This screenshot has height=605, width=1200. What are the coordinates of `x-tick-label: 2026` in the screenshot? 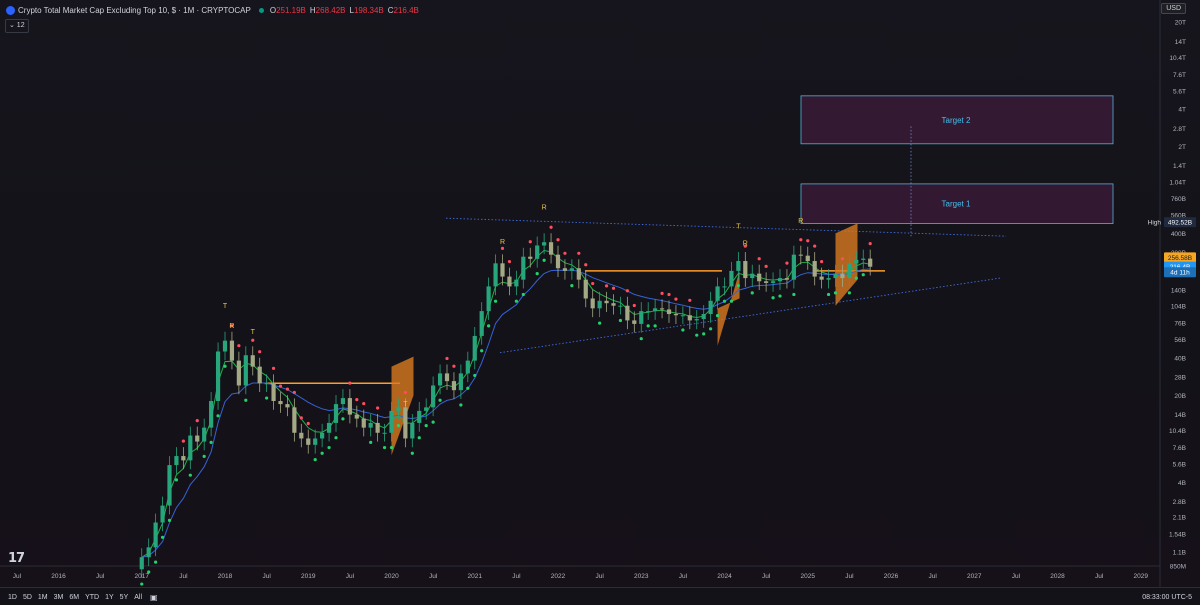 It's located at (891, 576).